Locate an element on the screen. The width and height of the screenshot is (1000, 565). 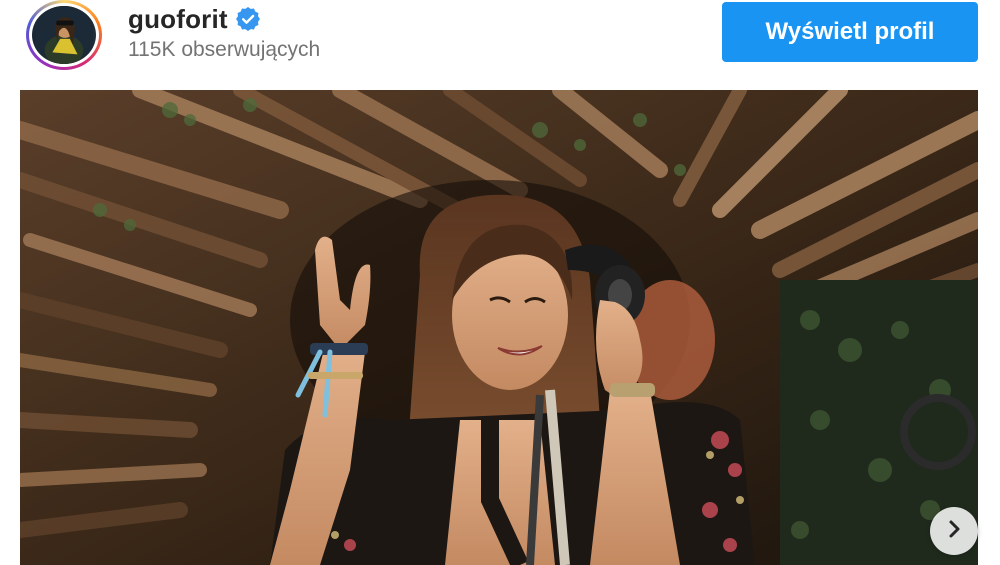
view-profile-button: Wyświetl profil is located at coordinates (850, 32).